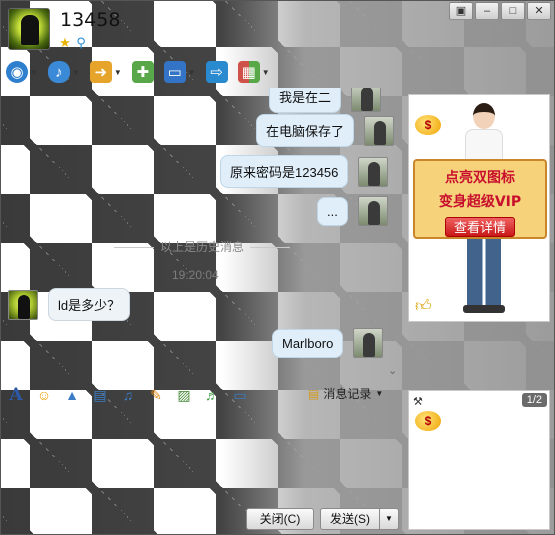  Describe the element at coordinates (90, 20) in the screenshot. I see `contact-name: 13458` at that location.